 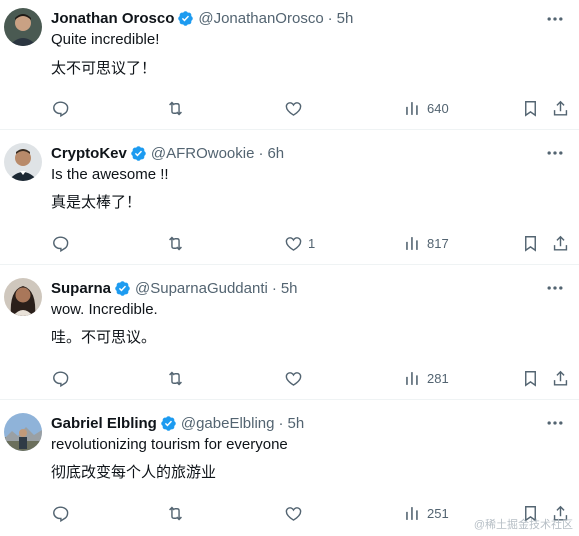 What do you see at coordinates (426, 378) in the screenshot?
I see `views-button: 281` at bounding box center [426, 378].